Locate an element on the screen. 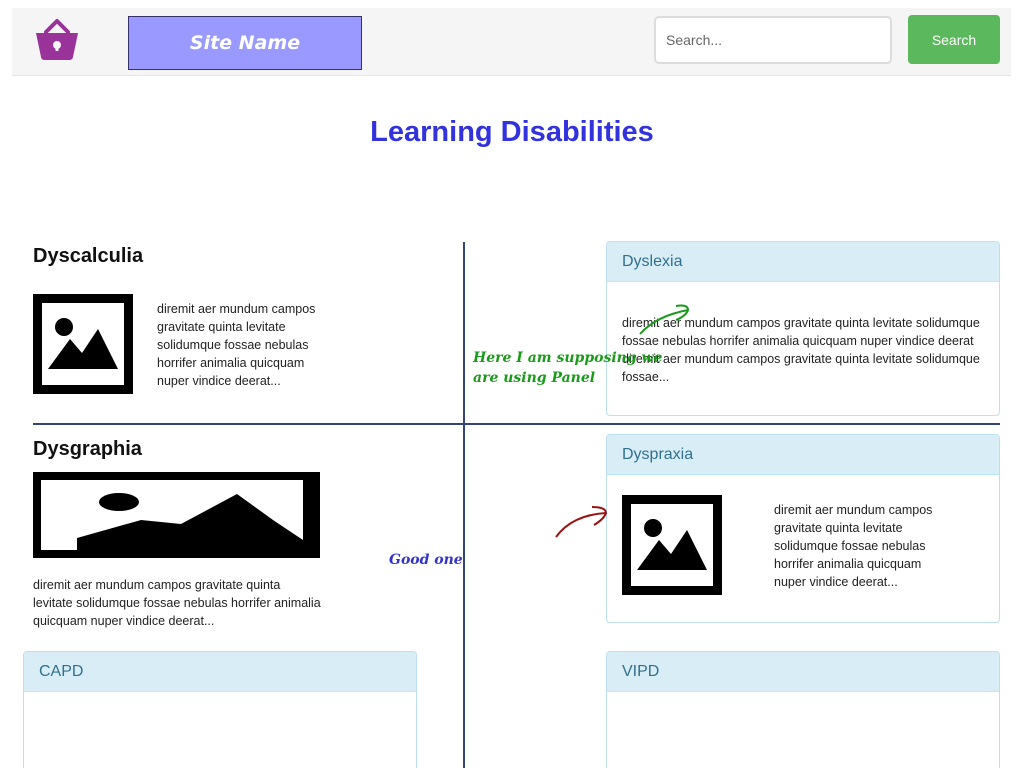 The height and width of the screenshot is (768, 1024). site-name: Site Name is located at coordinates (245, 43).